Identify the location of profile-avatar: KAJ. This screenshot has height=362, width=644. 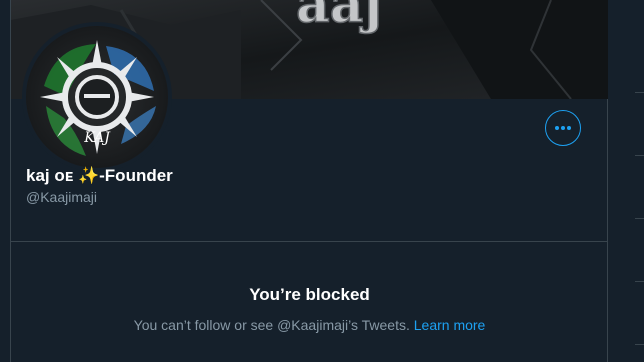
(97, 97).